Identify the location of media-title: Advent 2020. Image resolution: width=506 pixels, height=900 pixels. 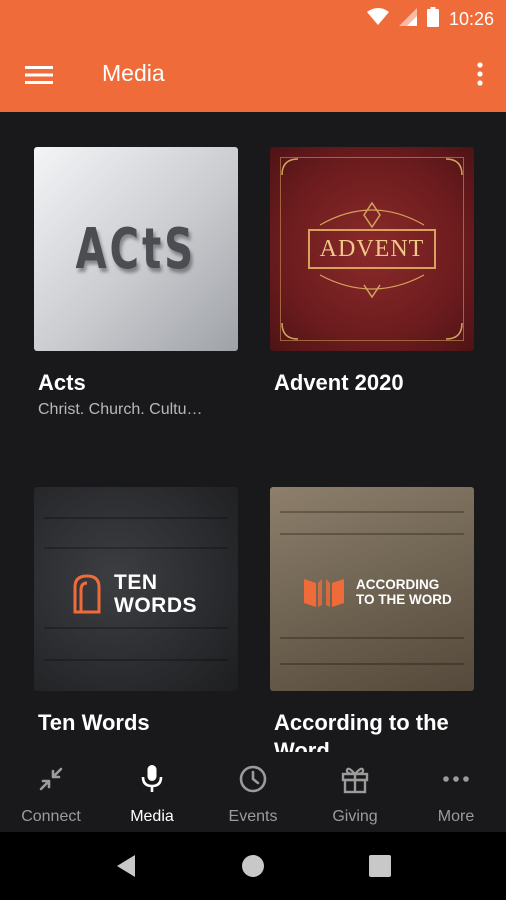
(339, 382).